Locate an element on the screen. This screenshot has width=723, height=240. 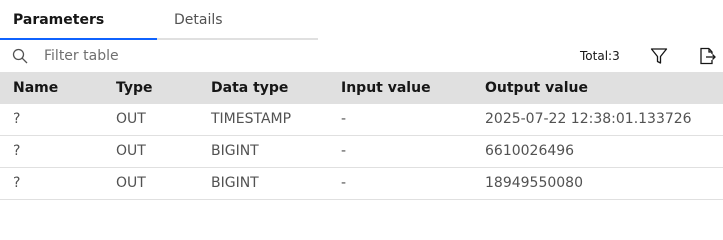
table-toolbar: Total:3 is located at coordinates (361, 56).